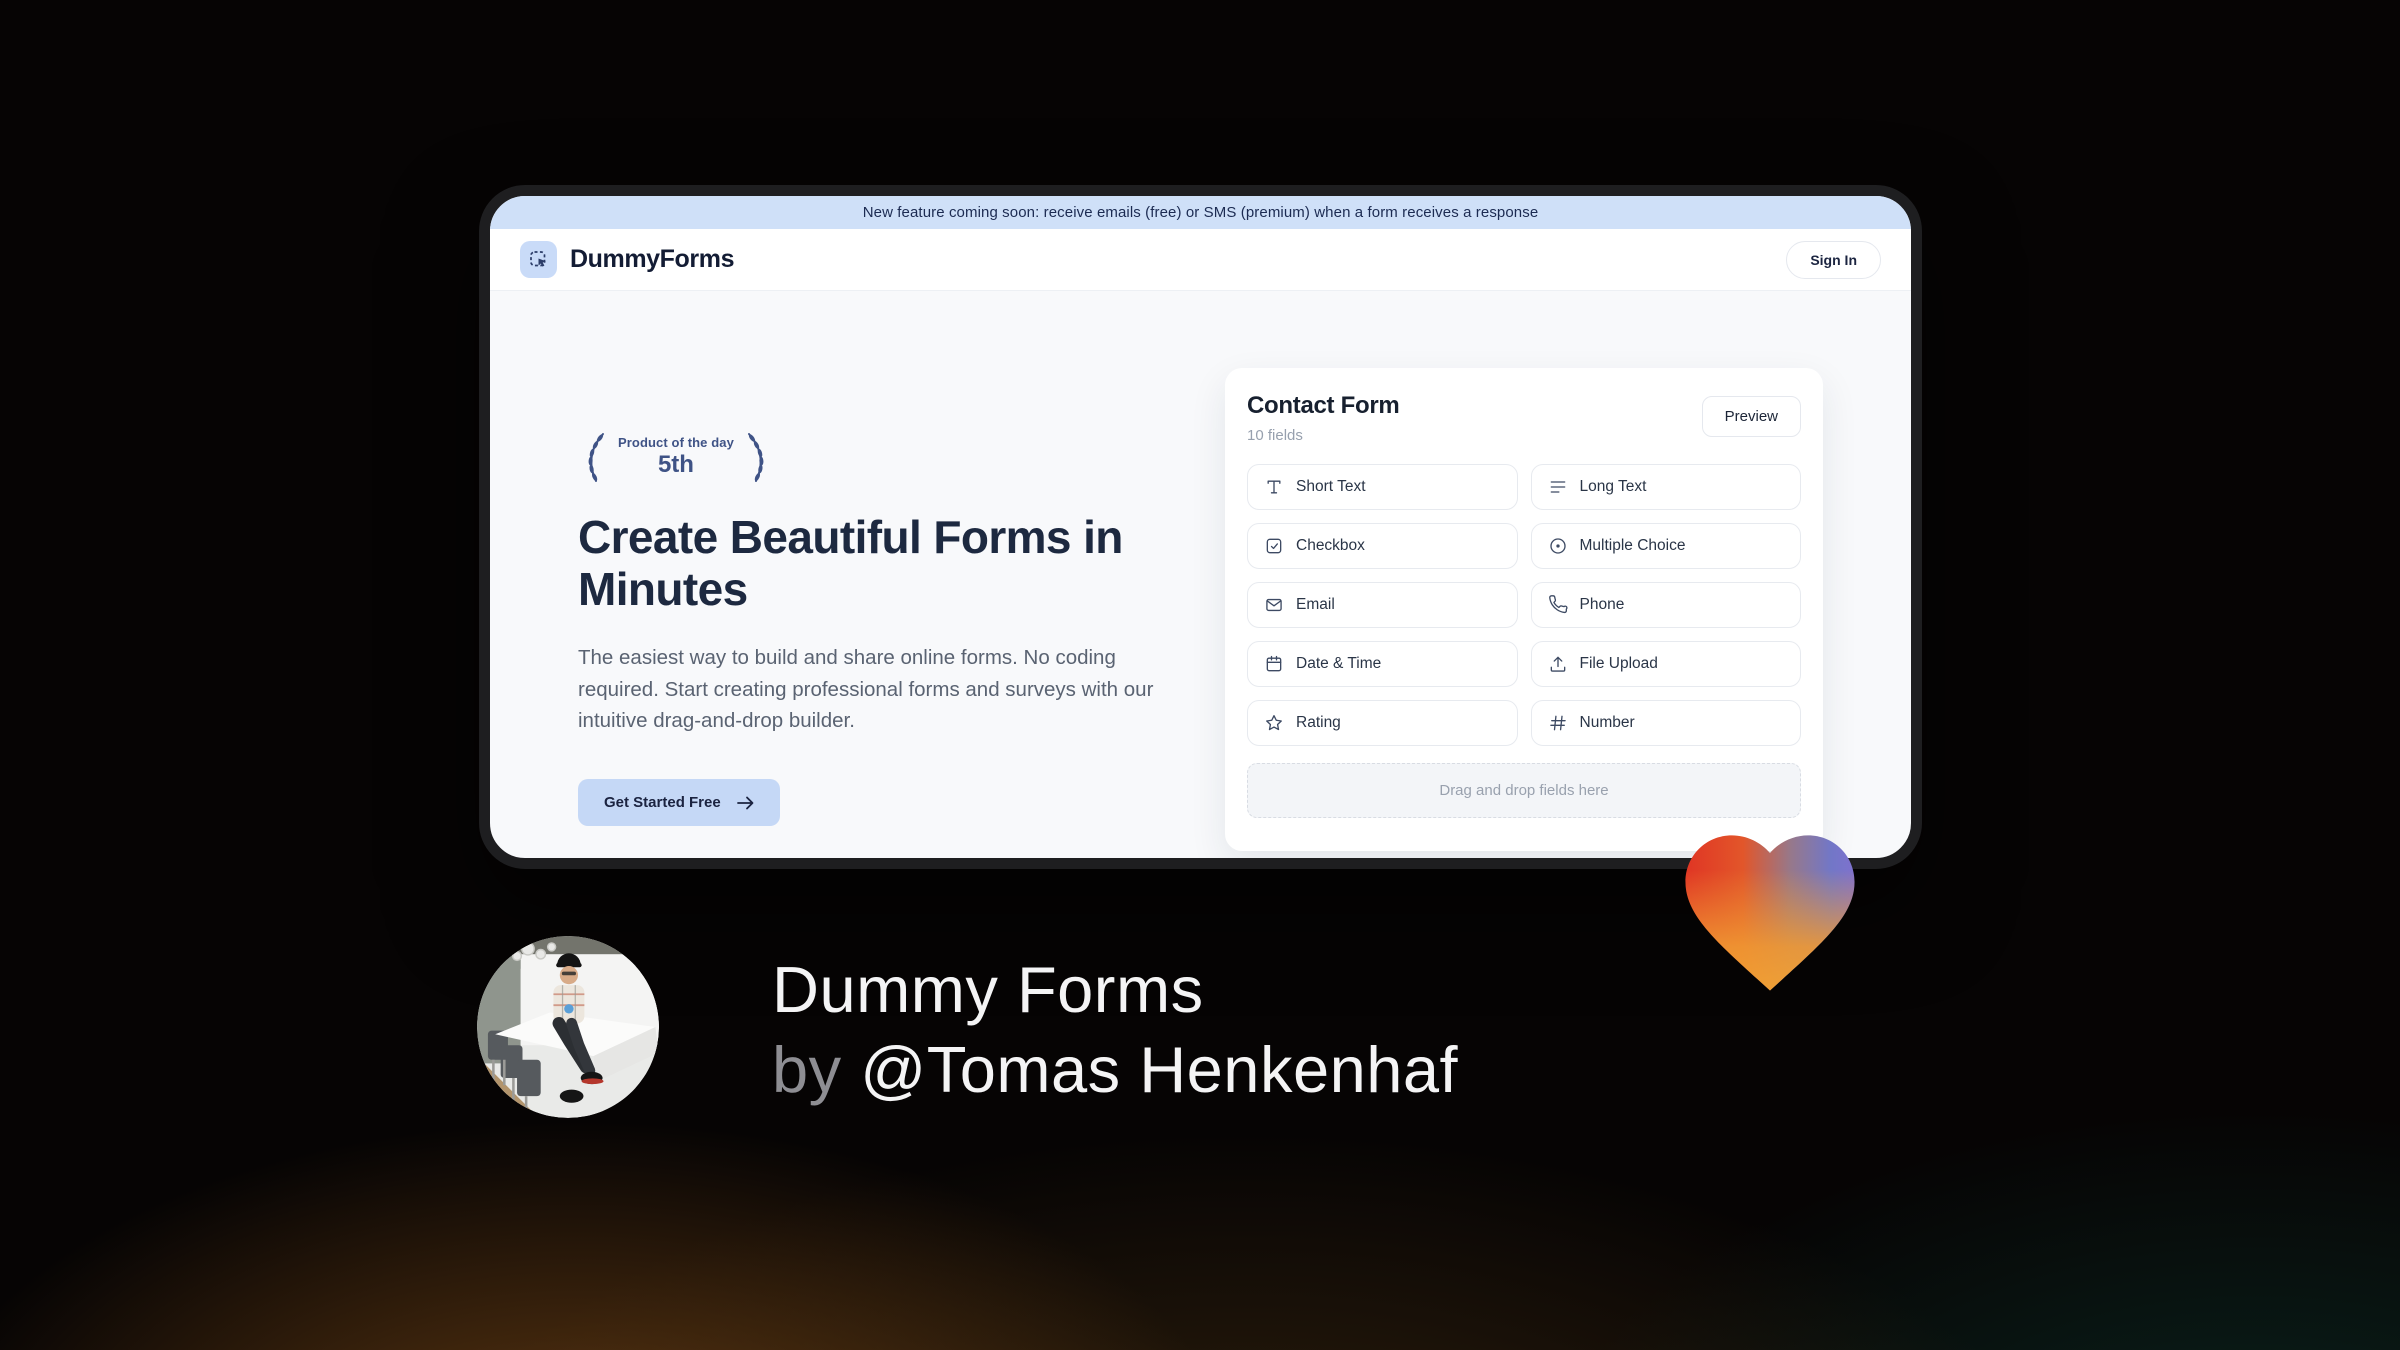  Describe the element at coordinates (1274, 546) in the screenshot. I see `checkbox-icon` at that location.